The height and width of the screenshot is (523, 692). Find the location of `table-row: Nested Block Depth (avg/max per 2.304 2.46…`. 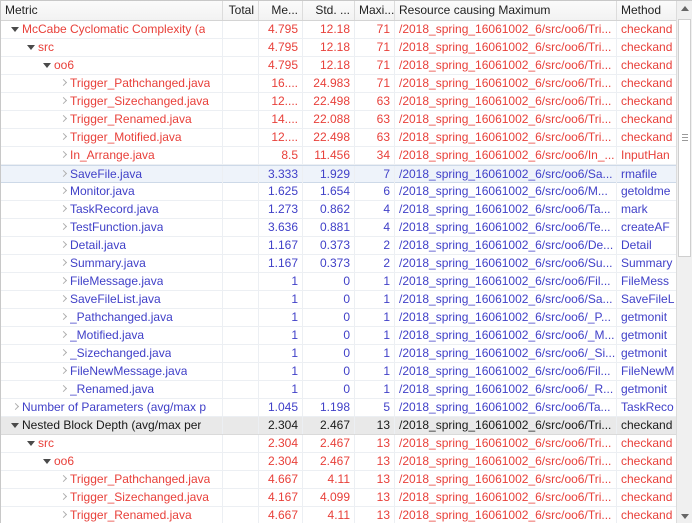

table-row: Nested Block Depth (avg/max per 2.304 2.46… is located at coordinates (339, 426).